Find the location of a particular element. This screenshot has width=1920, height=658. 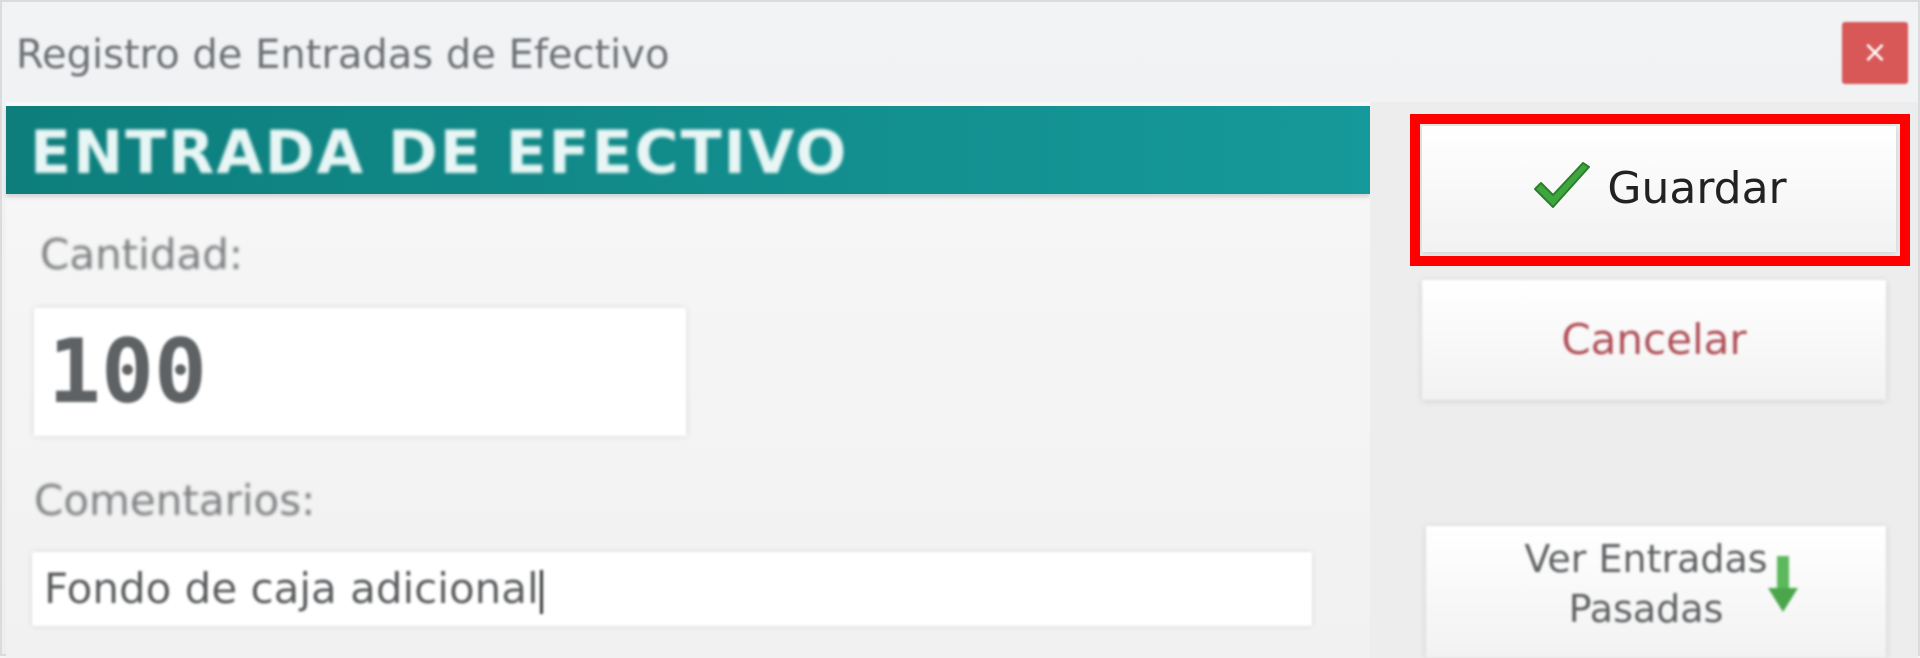

section-banner: ENTRADA DE EFECTIVO is located at coordinates (688, 150).